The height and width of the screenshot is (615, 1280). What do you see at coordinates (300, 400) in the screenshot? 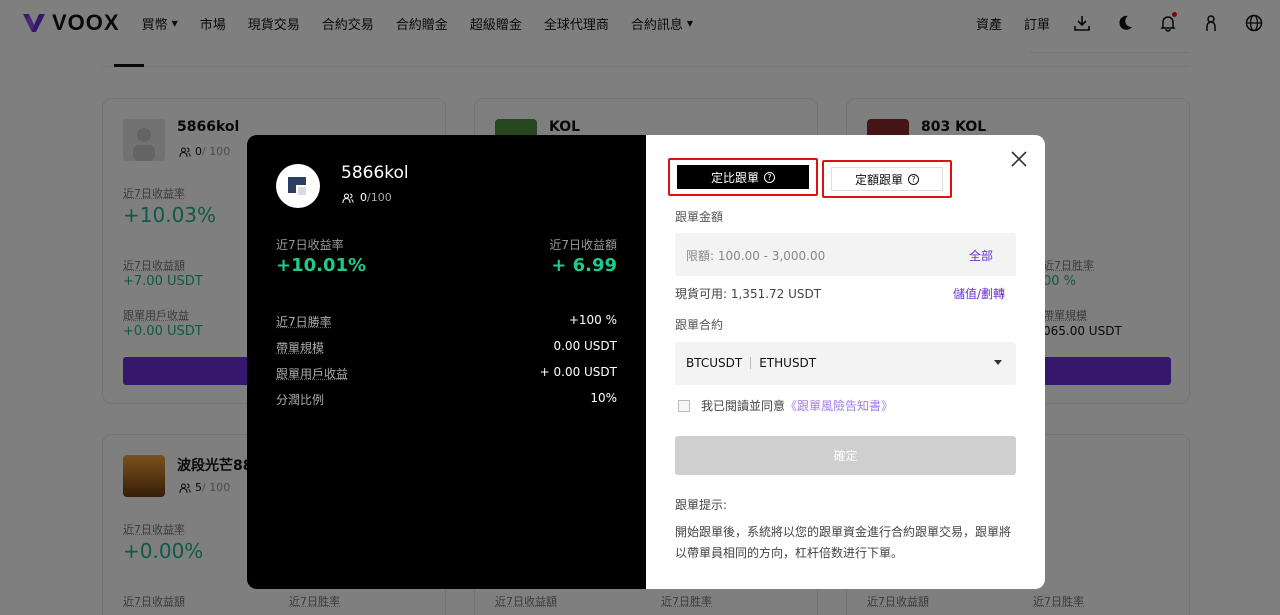
I see `stat-label: 分潤比例` at bounding box center [300, 400].